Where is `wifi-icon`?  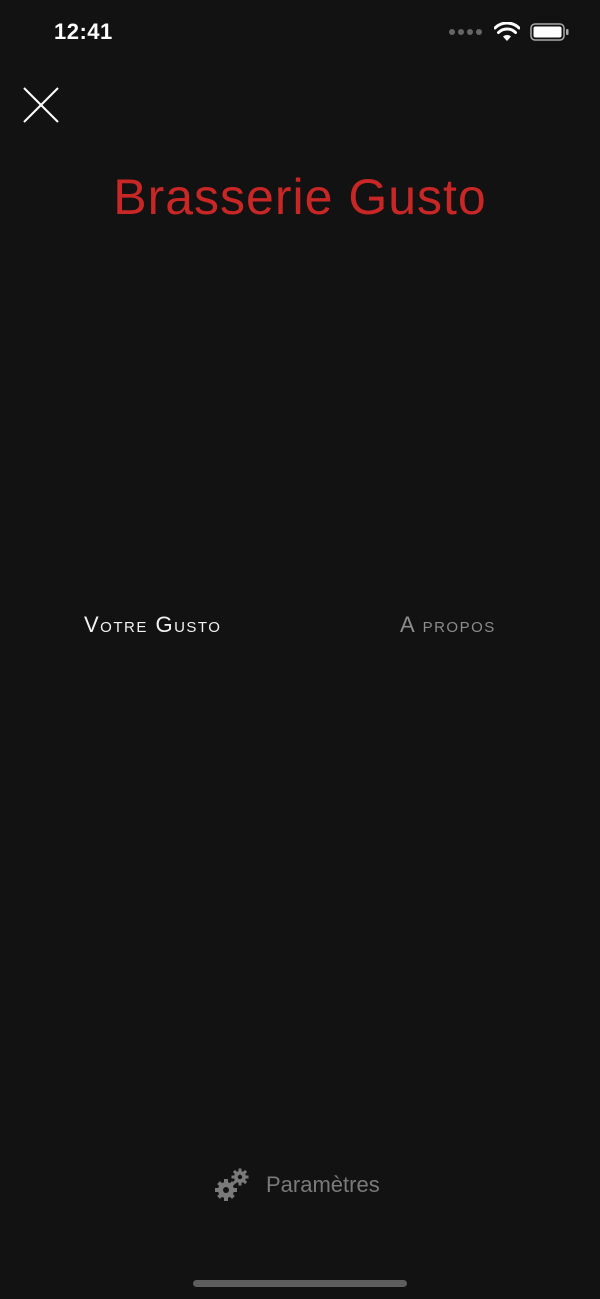
wifi-icon is located at coordinates (507, 31).